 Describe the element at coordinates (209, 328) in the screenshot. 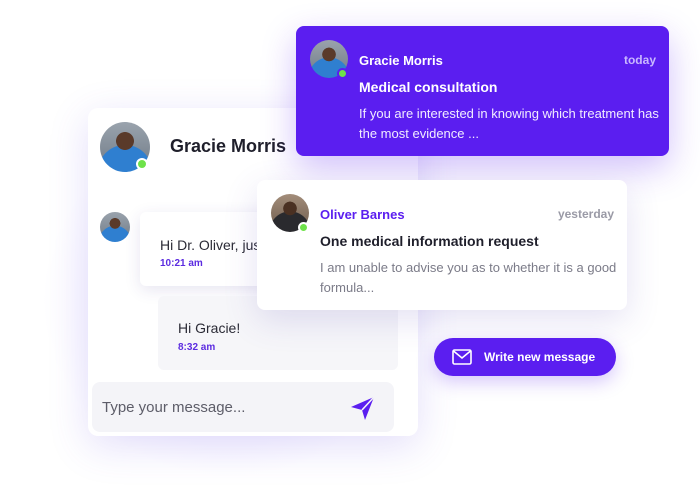

I see `message-text: Hi Gracie!` at that location.